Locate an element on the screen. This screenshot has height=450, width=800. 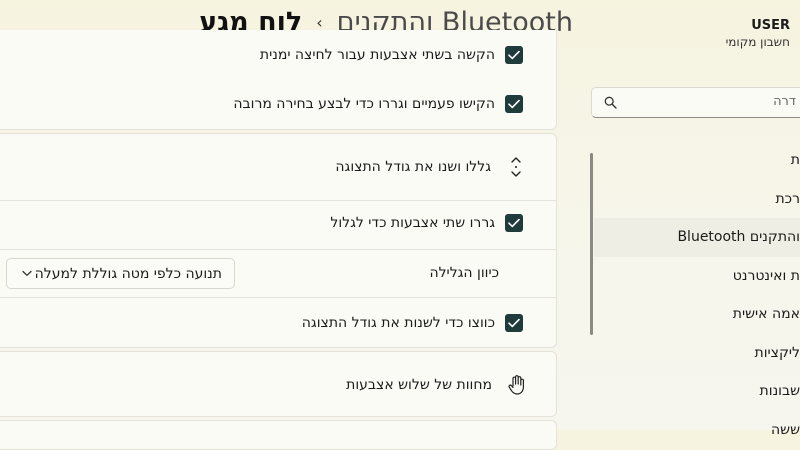
sidebar-item-label: ת is located at coordinates (795, 160).